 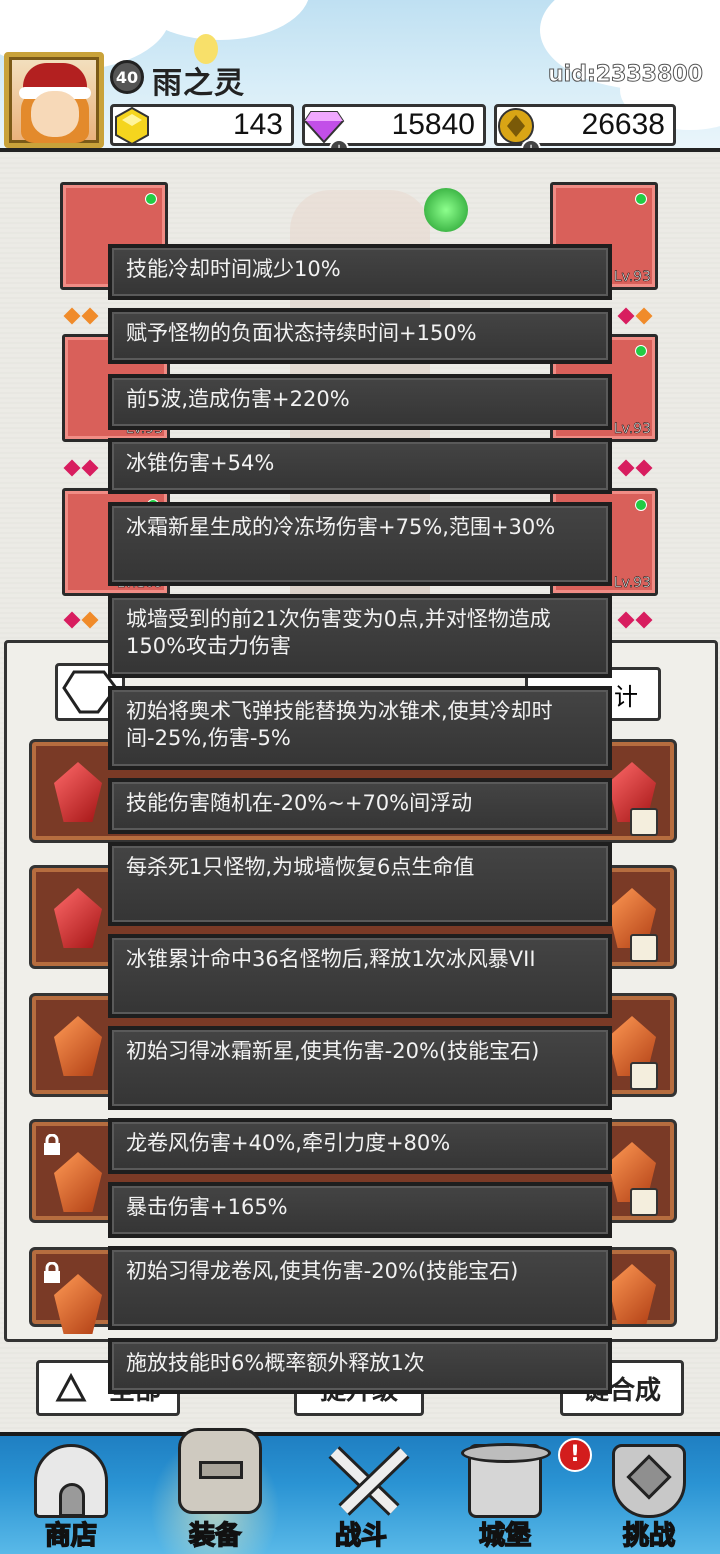 What do you see at coordinates (446, 210) in the screenshot?
I see `green-orb-icon` at bounding box center [446, 210].